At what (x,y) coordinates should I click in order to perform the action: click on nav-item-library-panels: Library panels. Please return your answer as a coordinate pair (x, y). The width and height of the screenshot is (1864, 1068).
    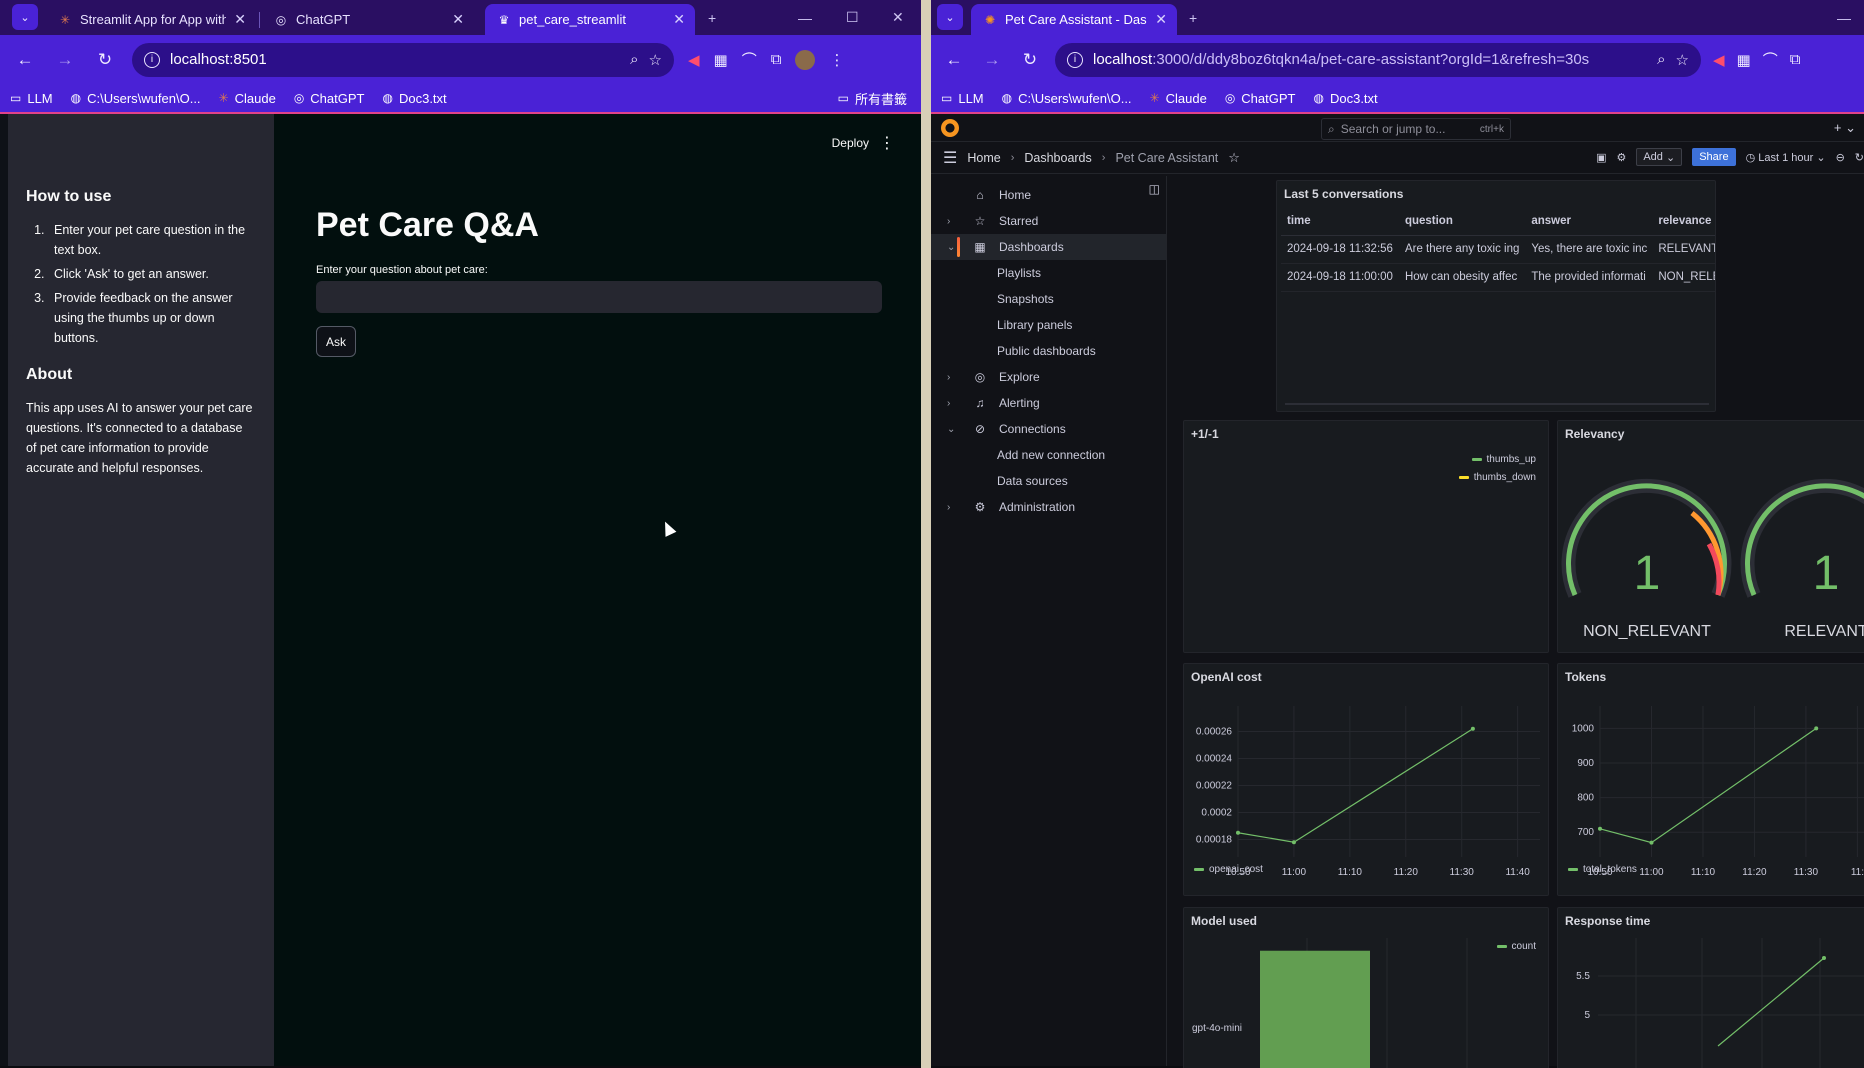
    Looking at the image, I should click on (1048, 325).